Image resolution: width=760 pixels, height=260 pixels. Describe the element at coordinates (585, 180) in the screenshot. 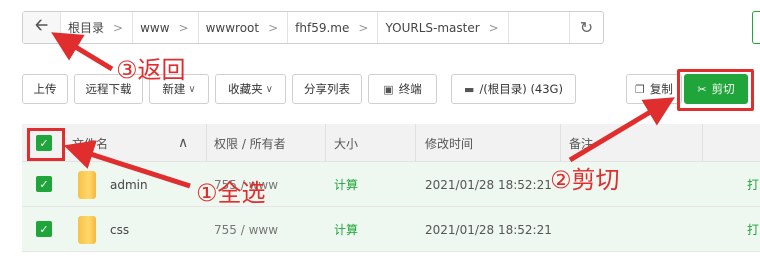

I see `cut-annotation: ②剪切` at that location.